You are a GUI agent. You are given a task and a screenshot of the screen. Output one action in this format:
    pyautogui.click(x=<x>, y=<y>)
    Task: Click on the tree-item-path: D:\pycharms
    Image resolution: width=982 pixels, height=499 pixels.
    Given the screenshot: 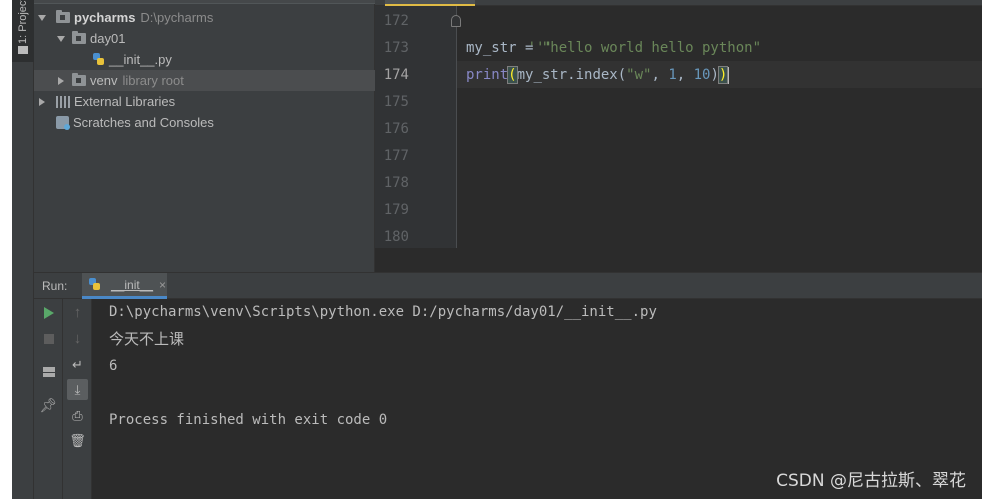 What is the action you would take?
    pyautogui.click(x=177, y=17)
    